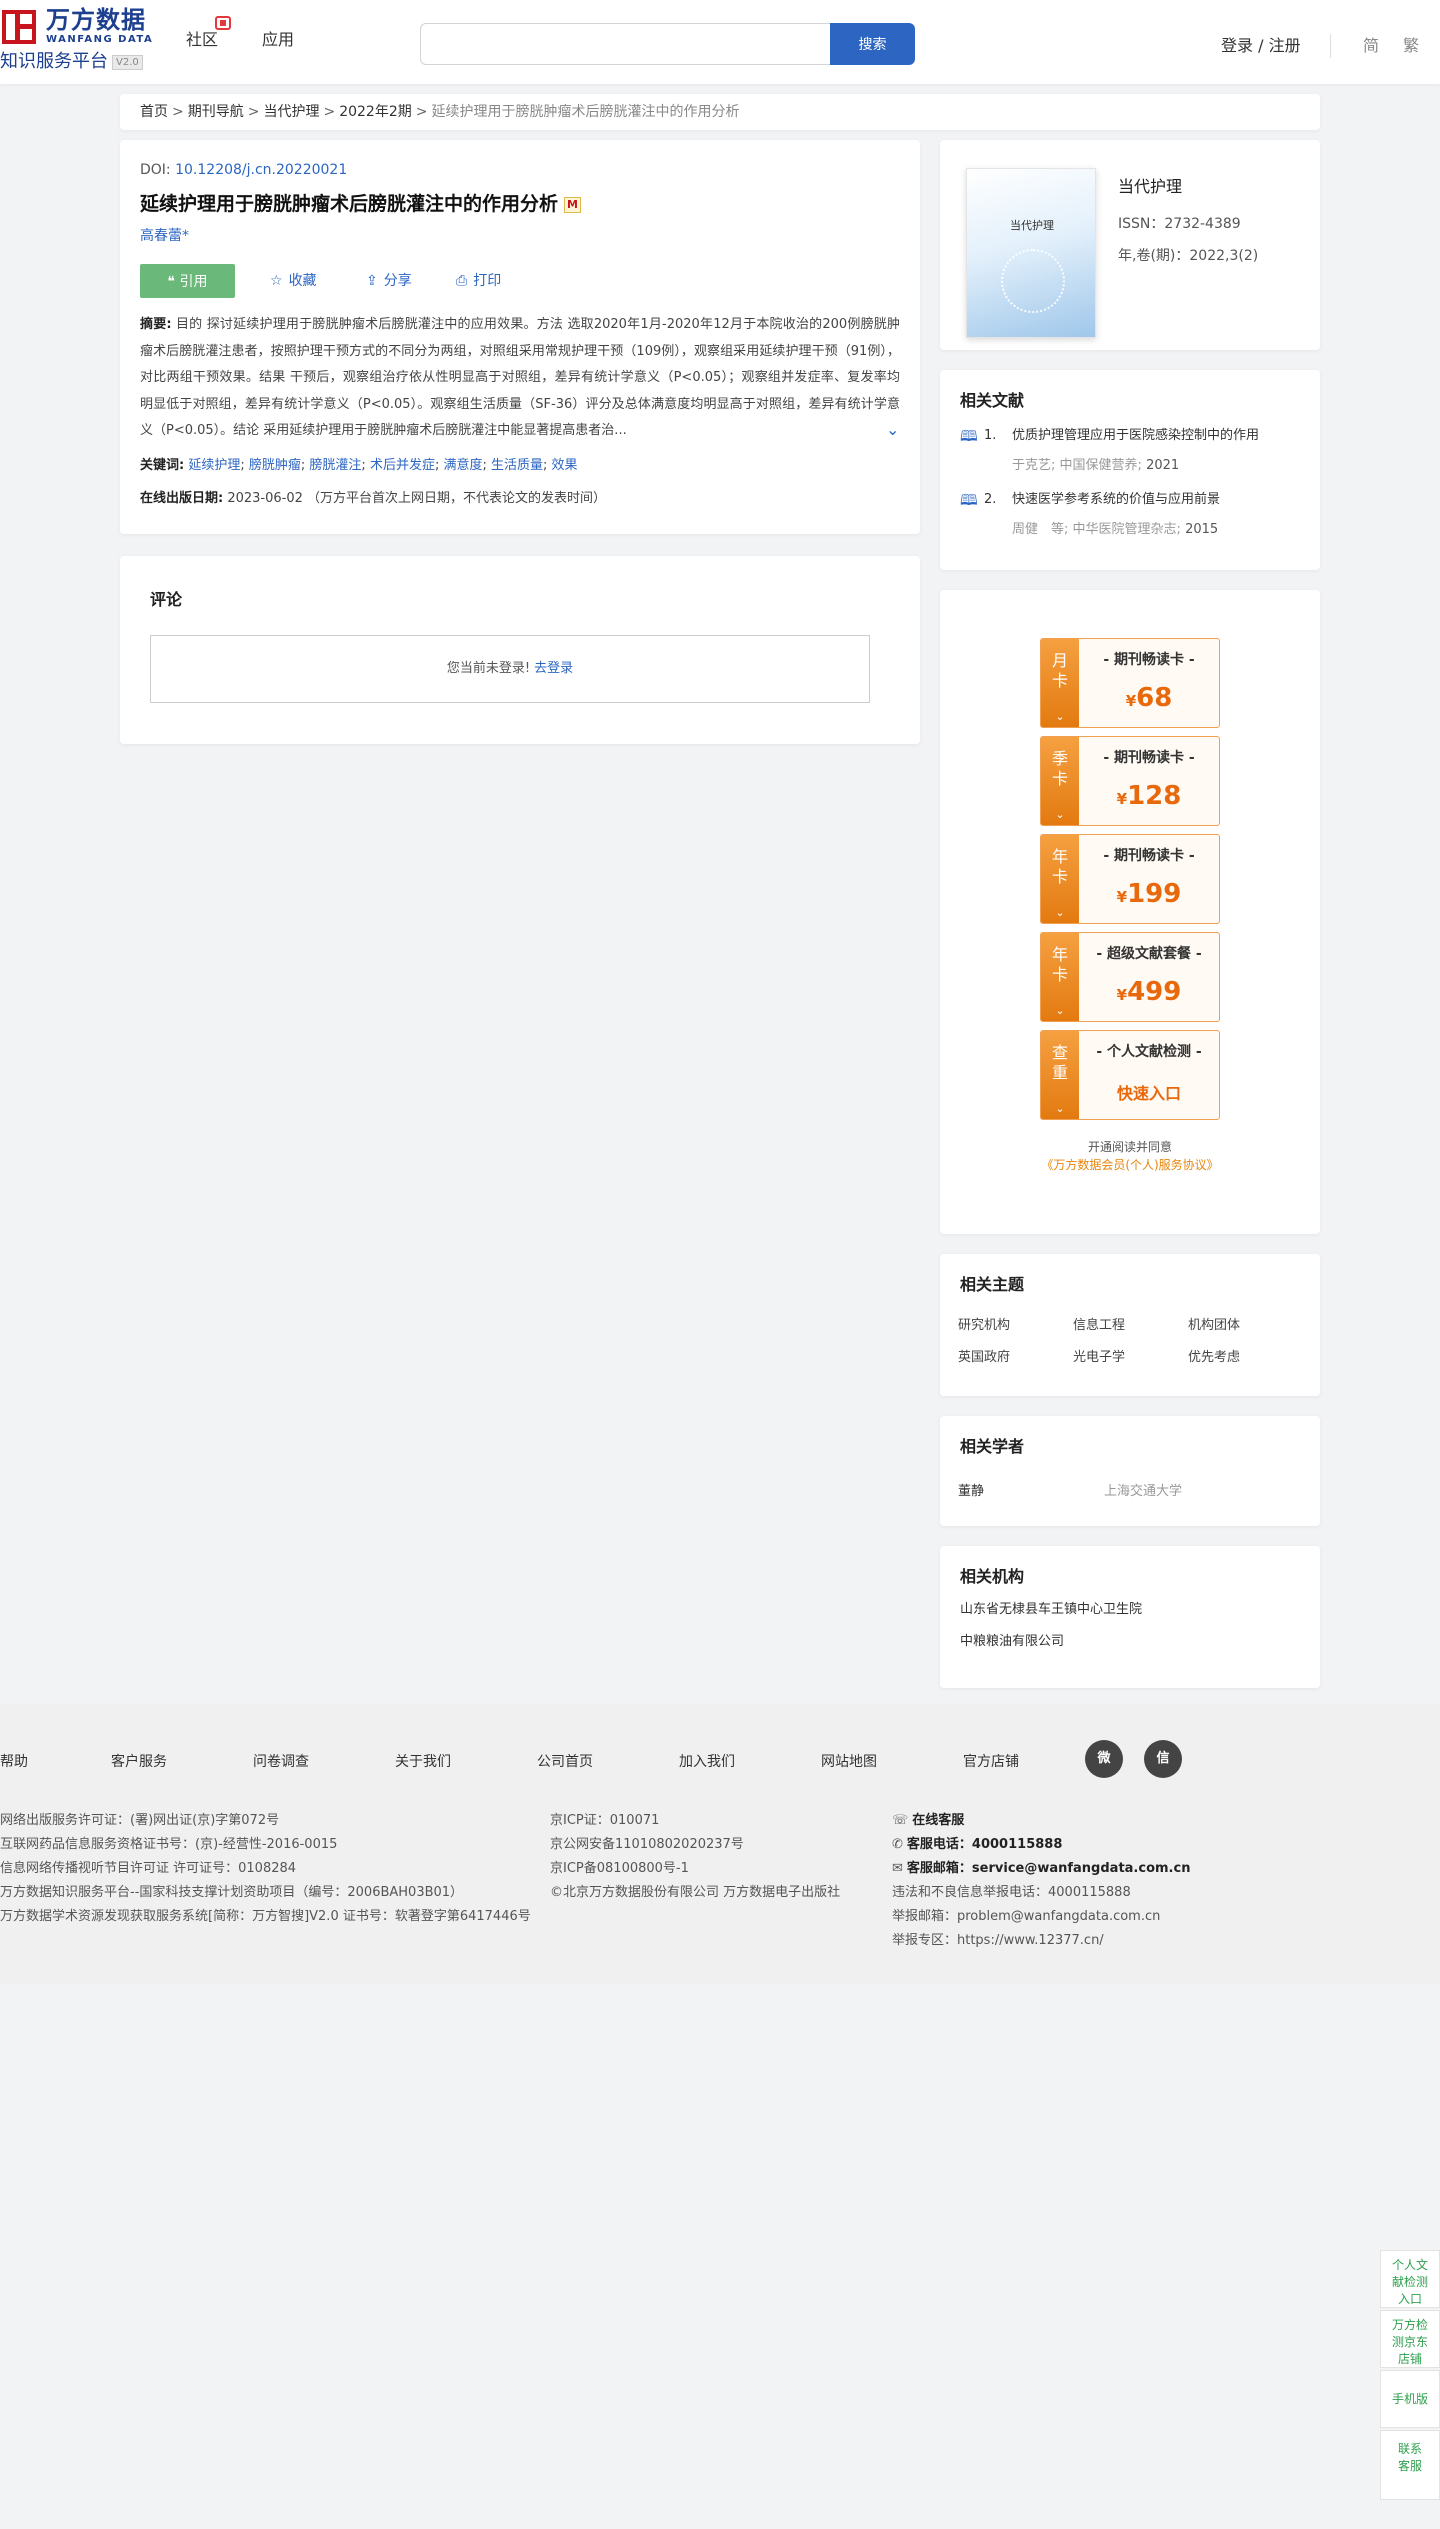 The image size is (1440, 2529). What do you see at coordinates (276, 281) in the screenshot?
I see `star-icon: ☆` at bounding box center [276, 281].